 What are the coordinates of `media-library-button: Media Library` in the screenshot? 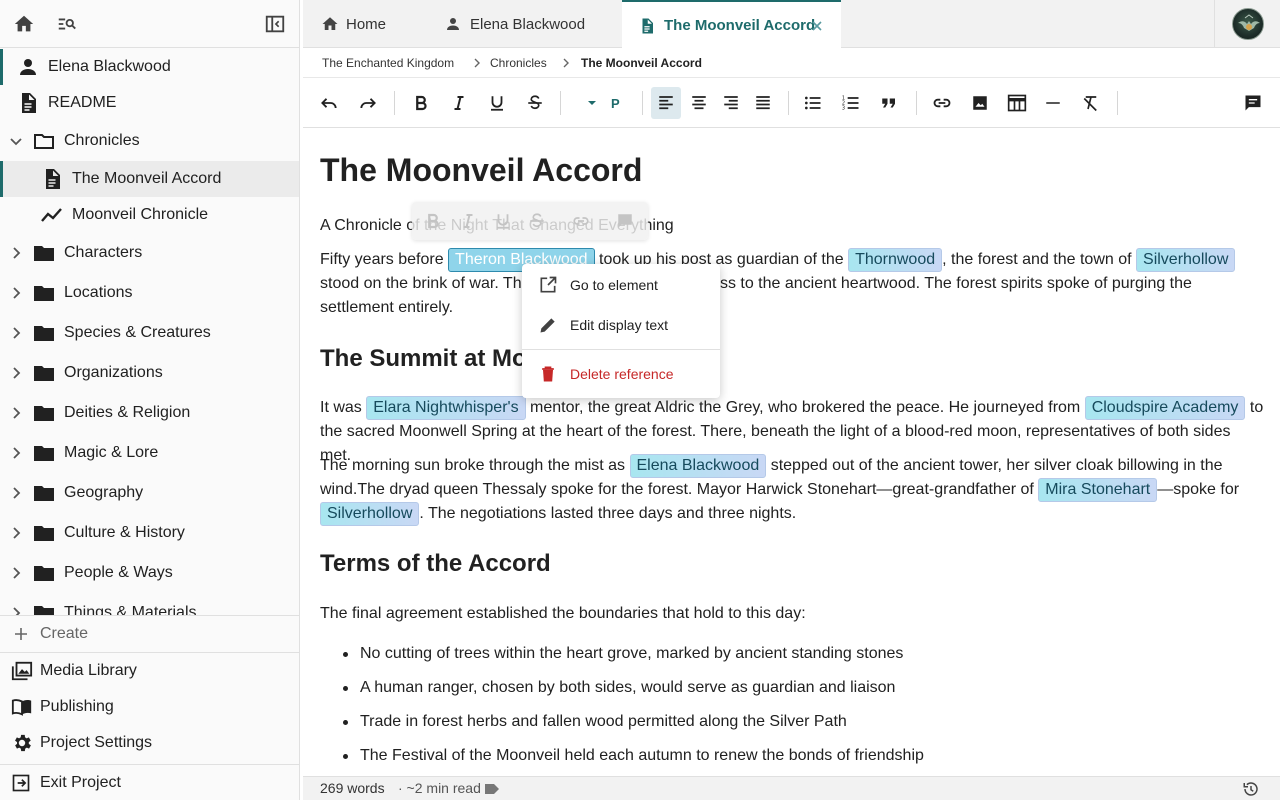 It's located at (149, 671).